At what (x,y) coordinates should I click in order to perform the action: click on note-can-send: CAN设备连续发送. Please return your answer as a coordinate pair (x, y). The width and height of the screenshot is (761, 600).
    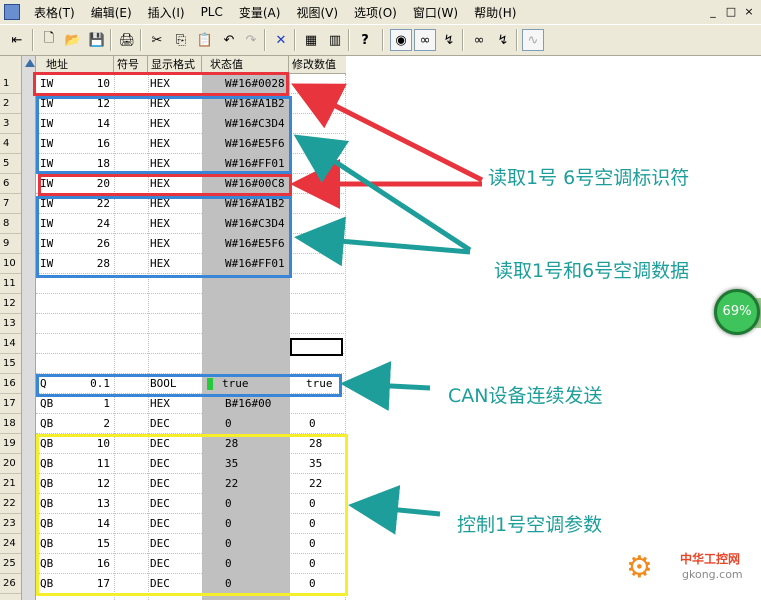
    Looking at the image, I should click on (525, 396).